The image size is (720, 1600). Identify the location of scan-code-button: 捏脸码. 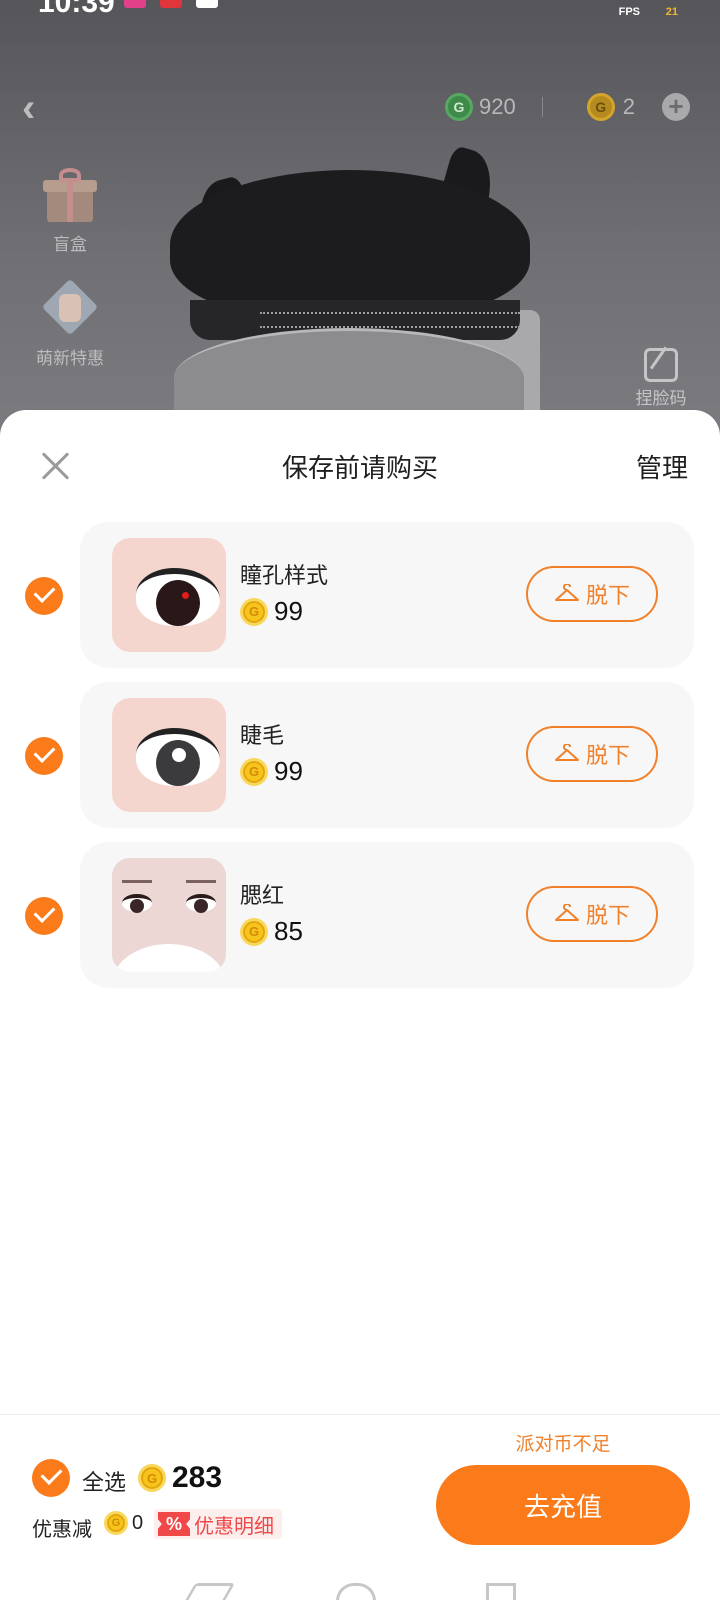
(661, 378).